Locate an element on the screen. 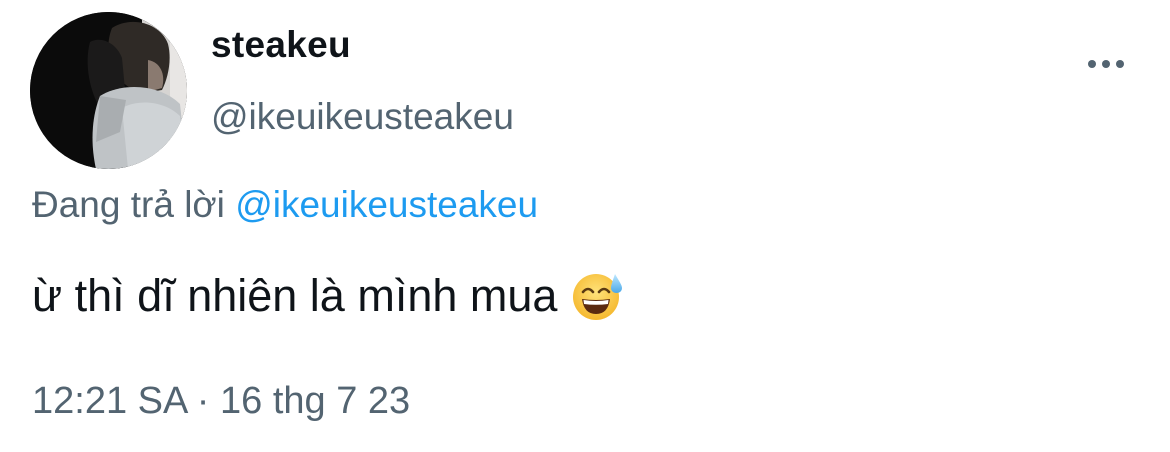 The height and width of the screenshot is (452, 1170). replying-to: Đang trả lời @ikeuikeusteakeu is located at coordinates (285, 205).